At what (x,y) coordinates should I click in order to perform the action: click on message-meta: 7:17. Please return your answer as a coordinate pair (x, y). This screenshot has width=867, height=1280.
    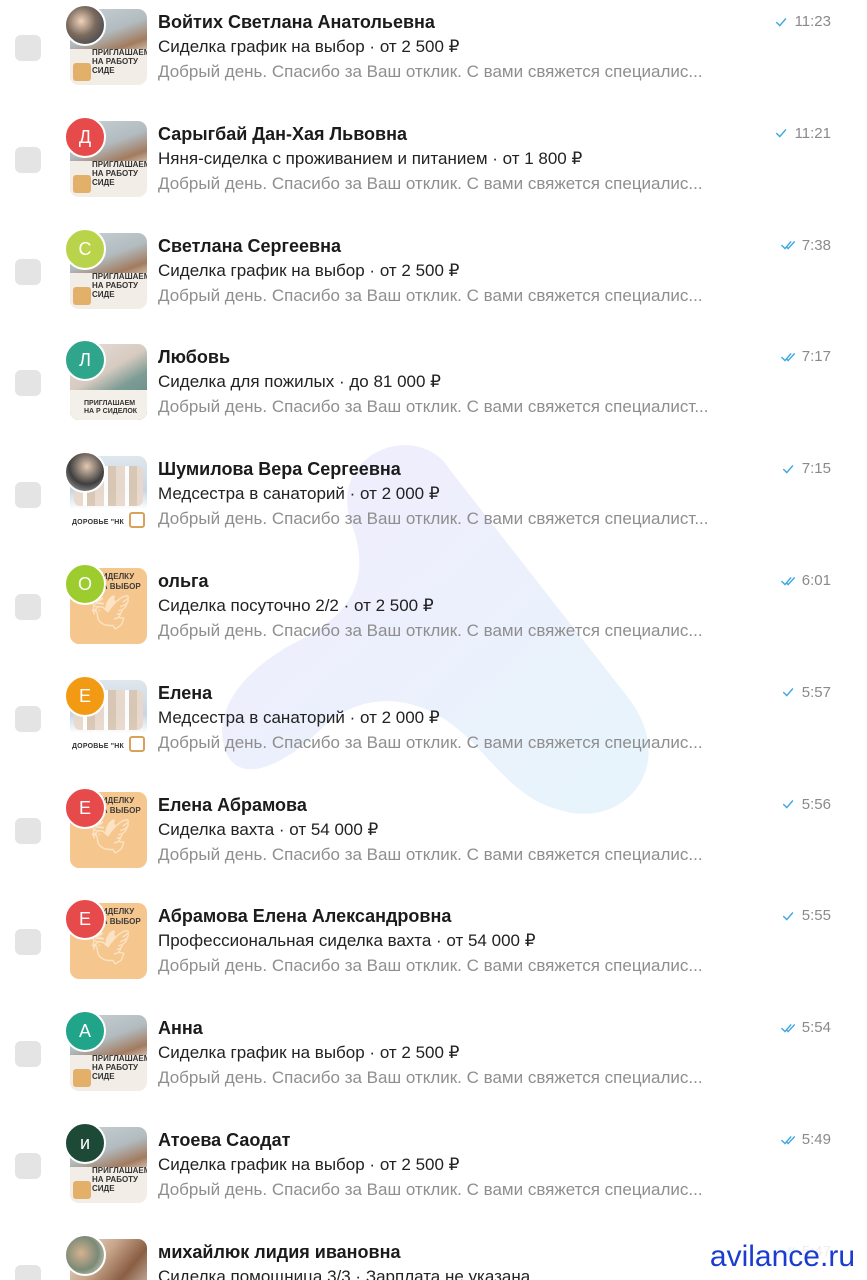
    Looking at the image, I should click on (805, 357).